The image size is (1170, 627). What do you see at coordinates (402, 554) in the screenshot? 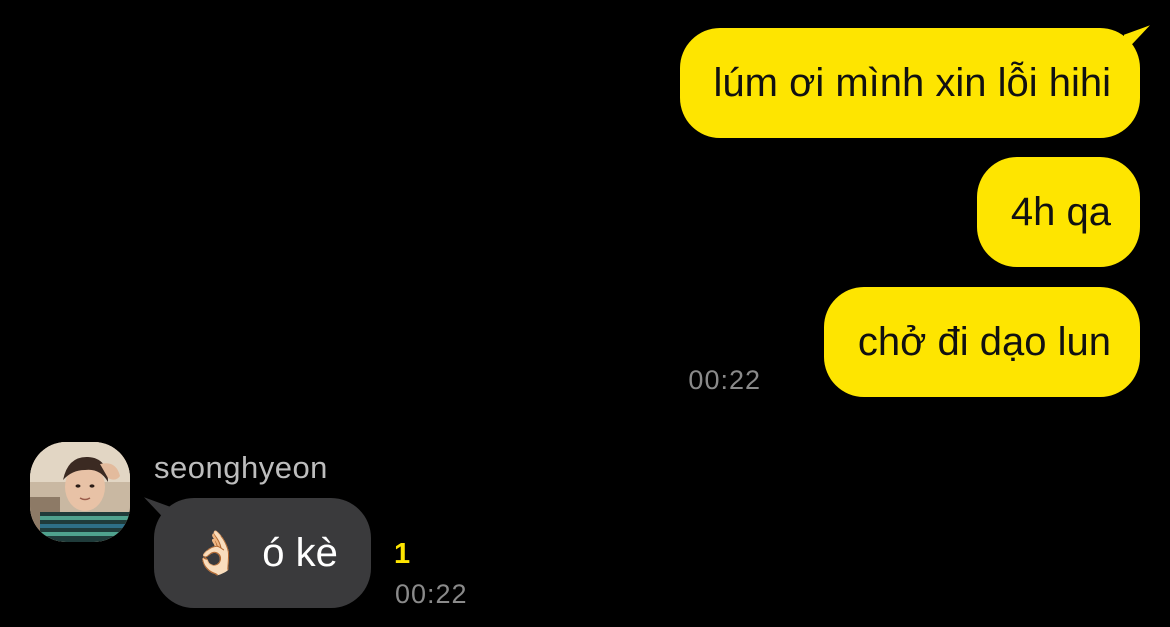
I see `unread-count-badge: 1` at bounding box center [402, 554].